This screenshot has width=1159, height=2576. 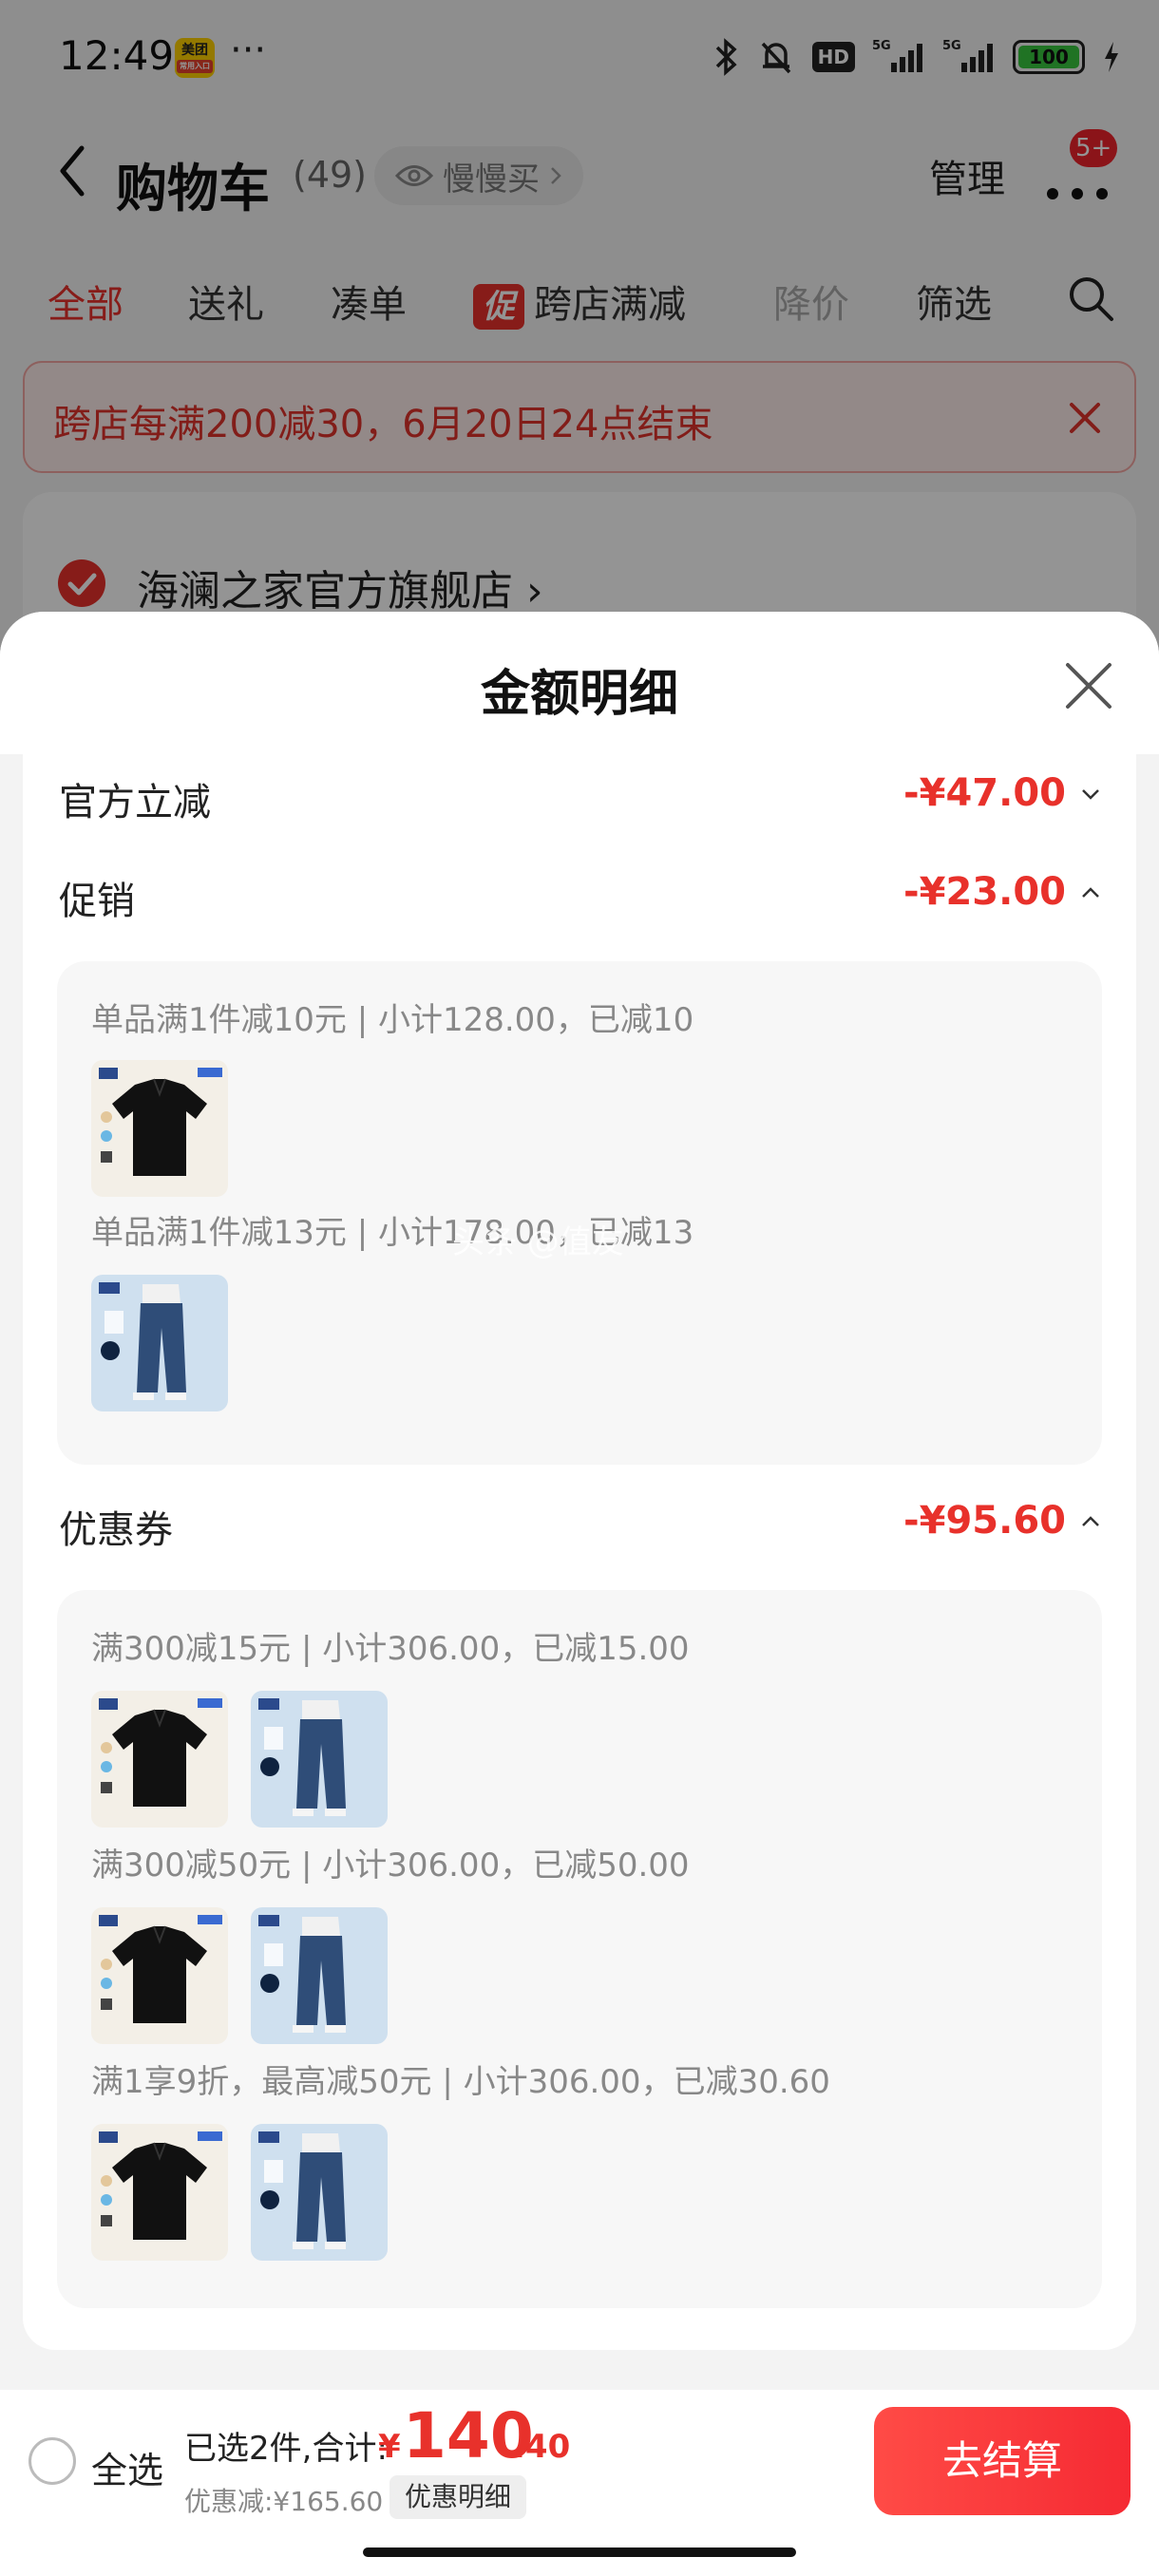 What do you see at coordinates (116, 1530) in the screenshot?
I see `line-label: 优惠券` at bounding box center [116, 1530].